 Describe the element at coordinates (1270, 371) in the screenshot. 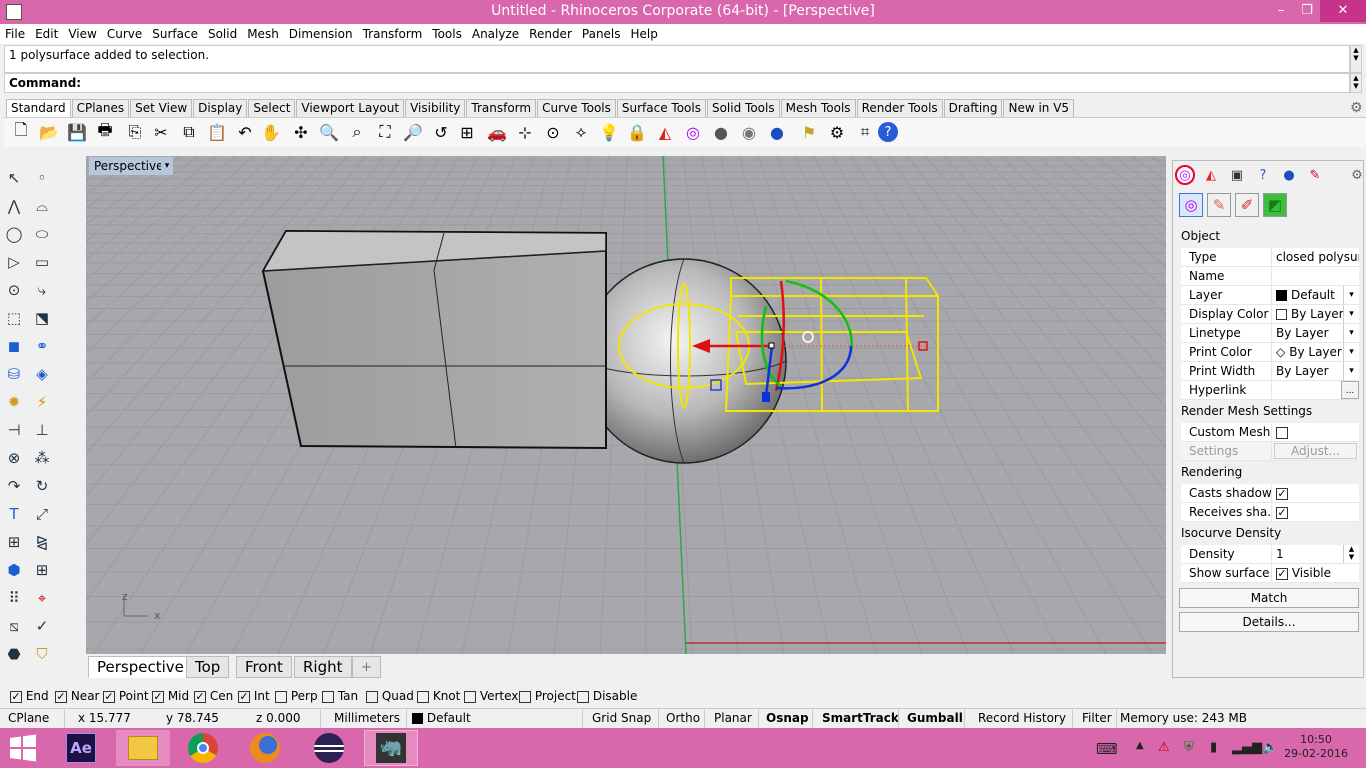

I see `prop-row-print-width: Print Width By Layer ▾` at that location.